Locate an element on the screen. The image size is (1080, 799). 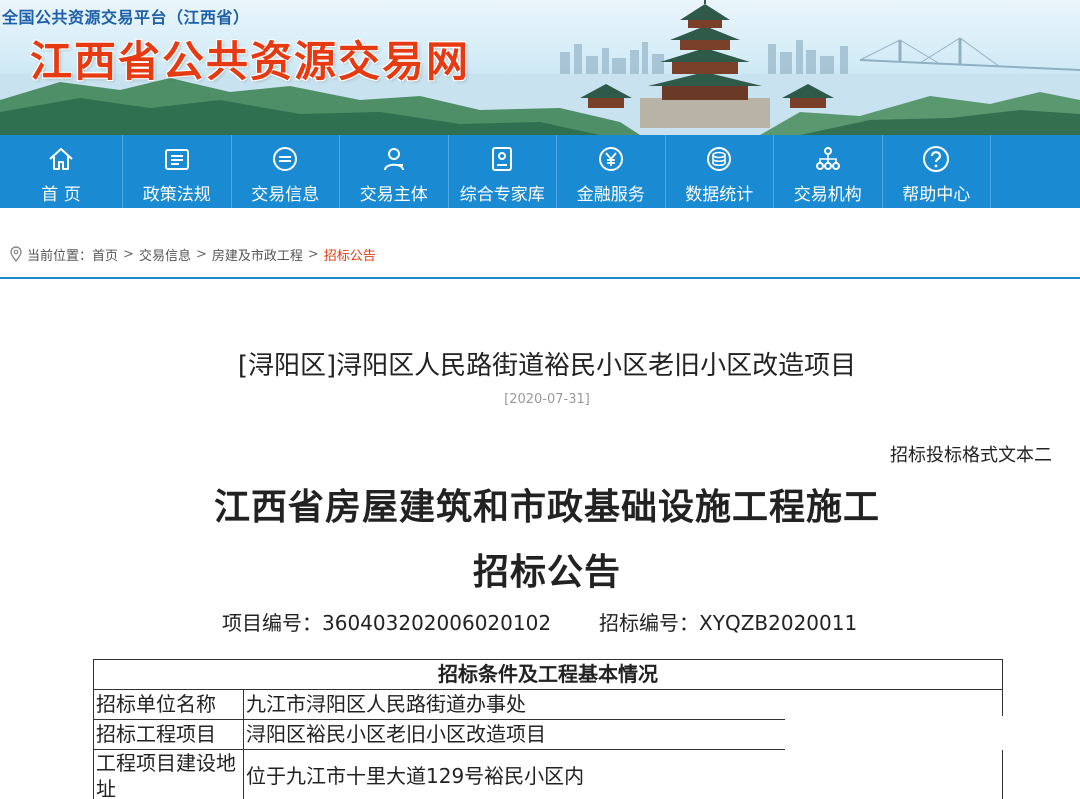
breadcrumb-current: 招标公告 is located at coordinates (350, 254).